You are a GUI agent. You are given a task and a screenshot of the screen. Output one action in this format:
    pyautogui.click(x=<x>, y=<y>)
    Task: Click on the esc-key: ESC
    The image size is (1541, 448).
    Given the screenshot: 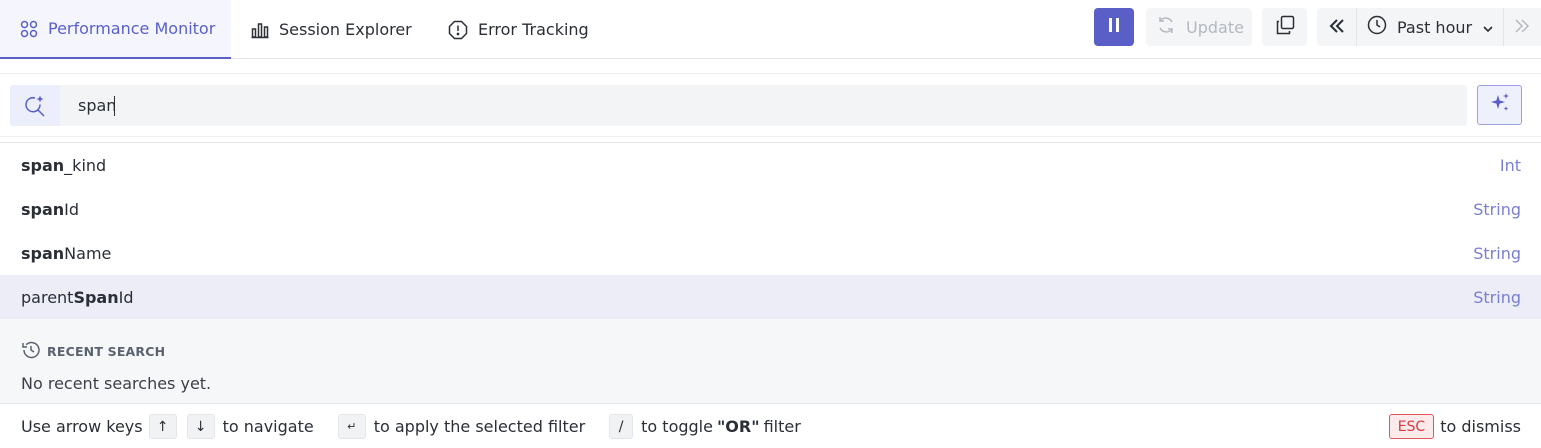 What is the action you would take?
    pyautogui.click(x=1411, y=426)
    